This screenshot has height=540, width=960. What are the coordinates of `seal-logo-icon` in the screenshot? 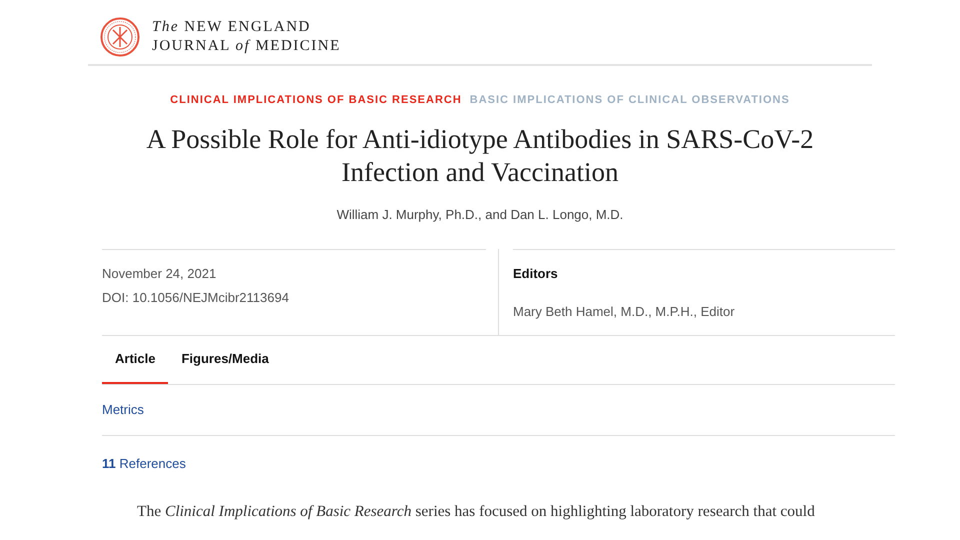 It's located at (120, 37).